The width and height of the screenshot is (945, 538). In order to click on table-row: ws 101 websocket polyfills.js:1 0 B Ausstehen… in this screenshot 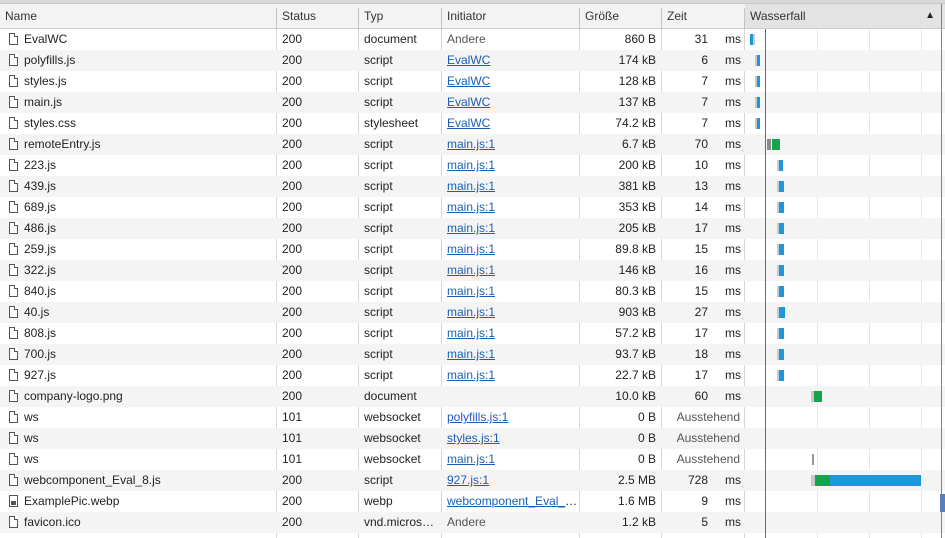, I will do `click(472, 417)`.